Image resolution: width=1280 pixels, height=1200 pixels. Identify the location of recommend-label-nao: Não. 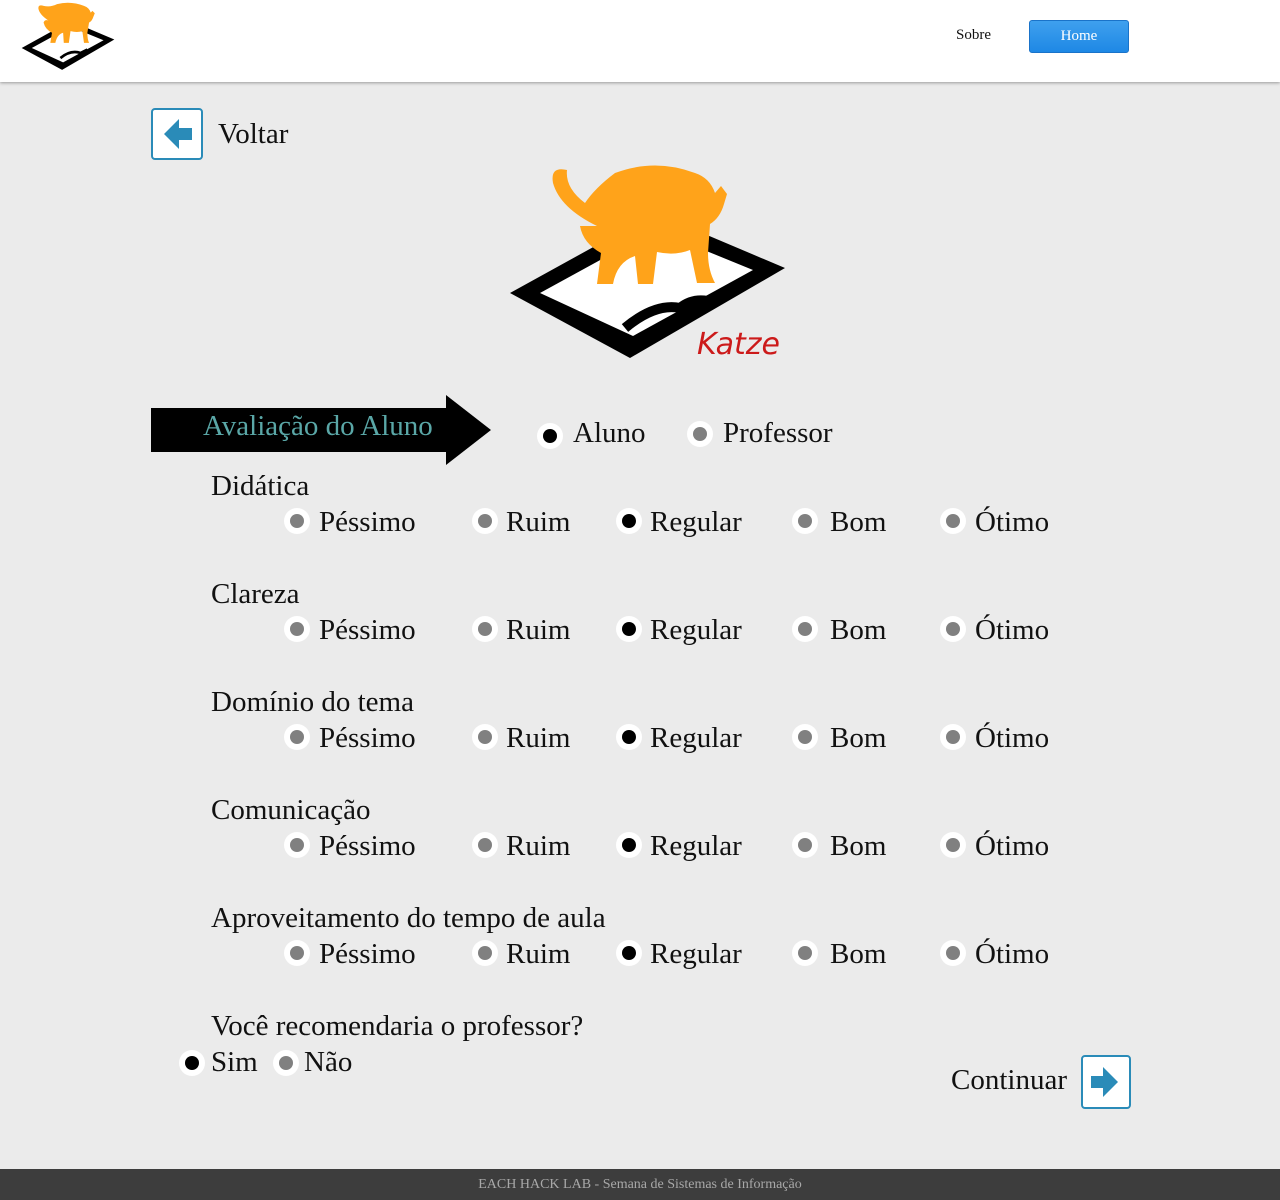
(328, 1062).